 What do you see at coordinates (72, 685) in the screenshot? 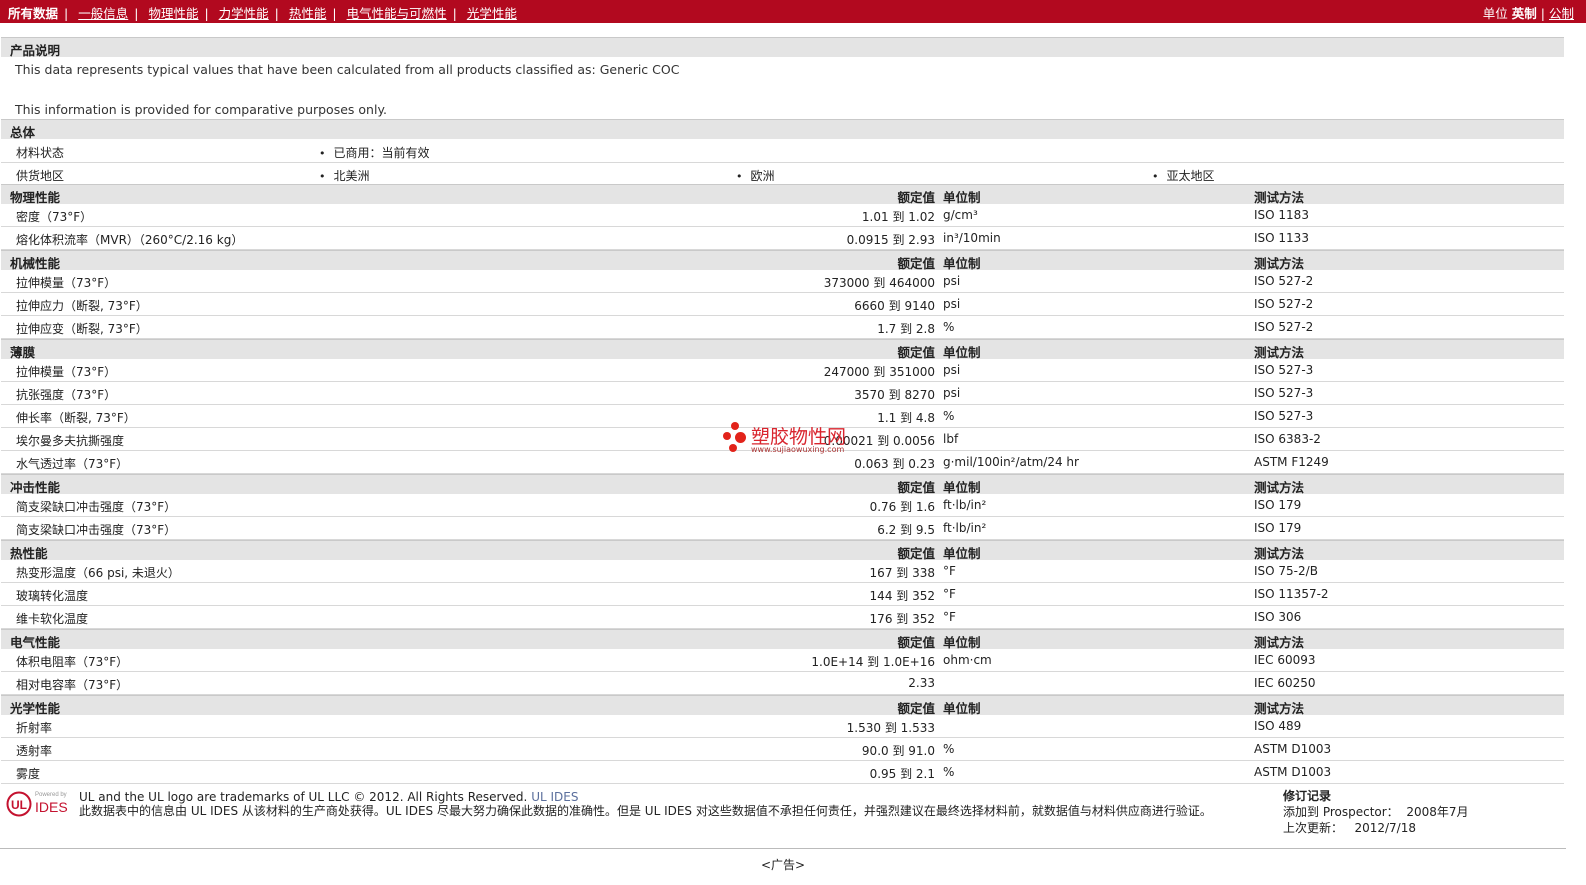
I see `property-name: 相对电容率（73°F）` at bounding box center [72, 685].